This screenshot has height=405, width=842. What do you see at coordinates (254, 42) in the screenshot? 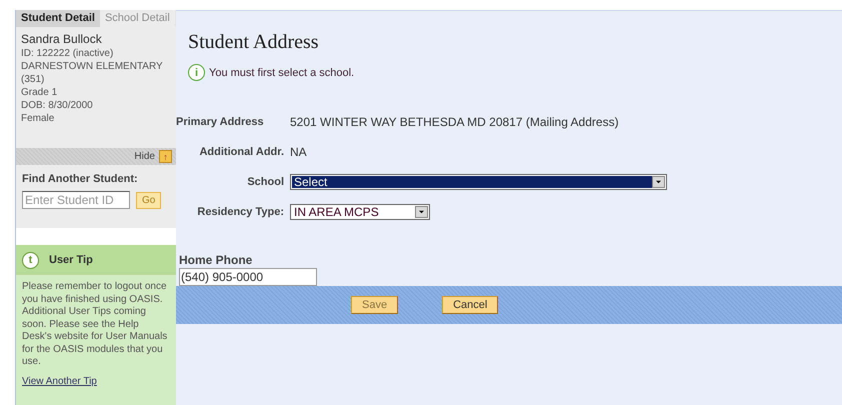
I see `page-title: Student Address` at bounding box center [254, 42].